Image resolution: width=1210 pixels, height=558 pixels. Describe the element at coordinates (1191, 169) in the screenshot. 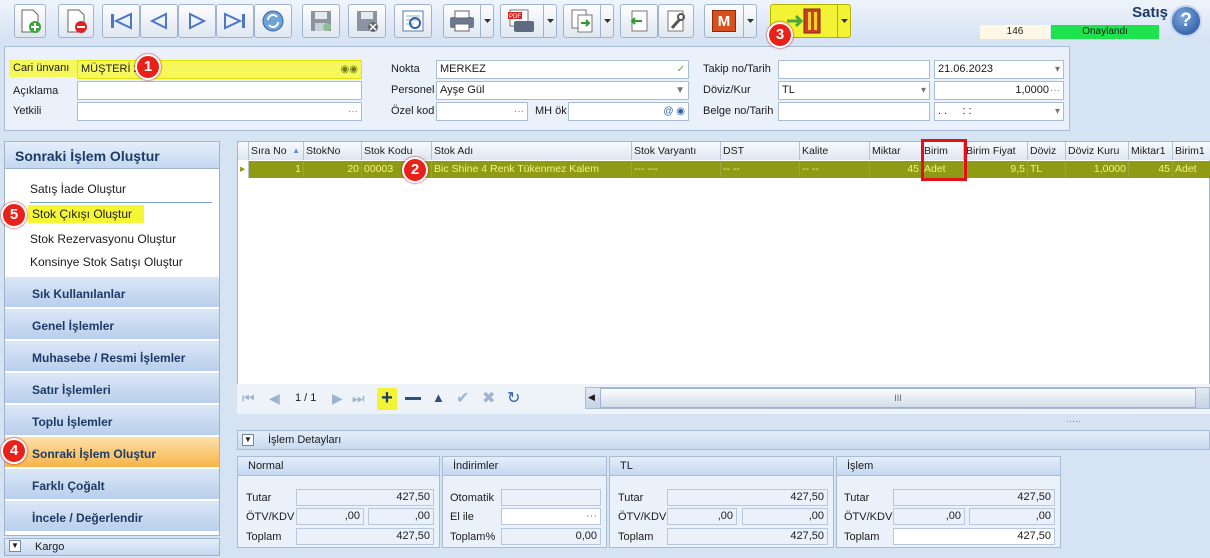

I see `table-cell: Adet` at that location.